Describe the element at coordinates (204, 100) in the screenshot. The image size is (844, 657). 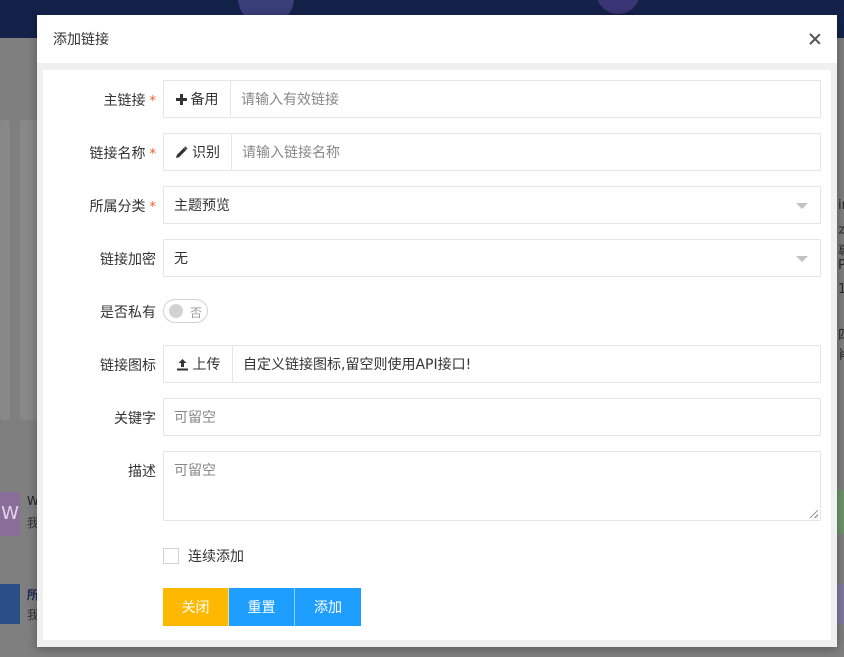
I see `backup-button-label: 备用` at that location.